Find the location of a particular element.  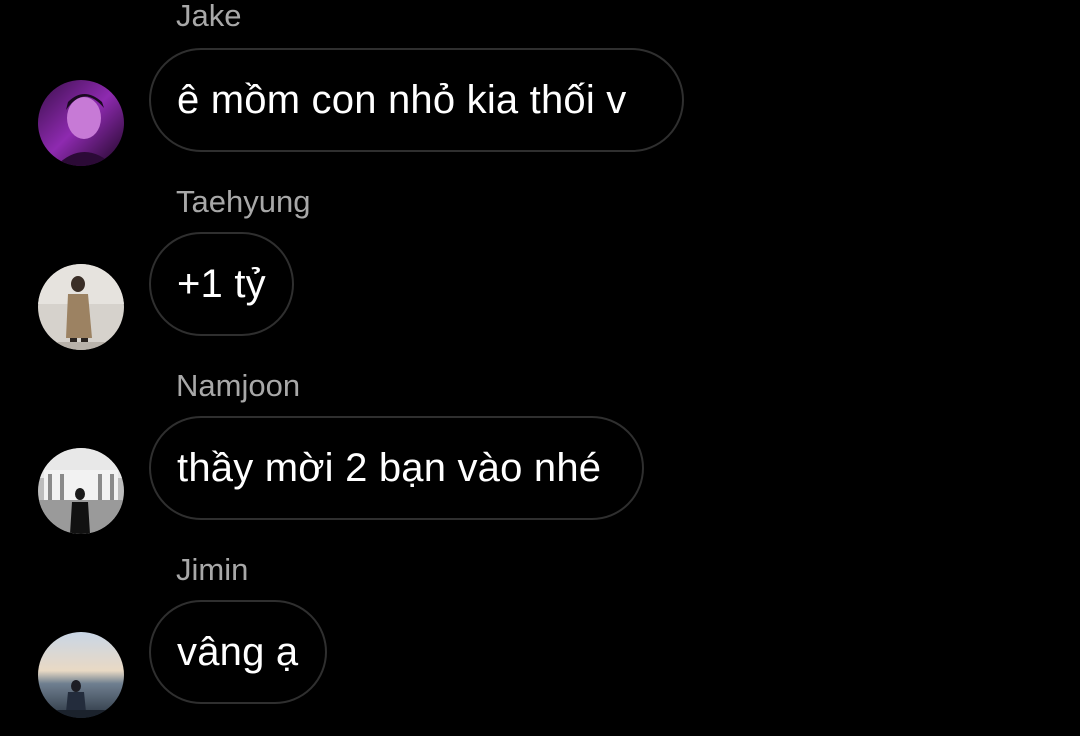

message-text: ê mồm con nhỏ kia thối v is located at coordinates (402, 99).